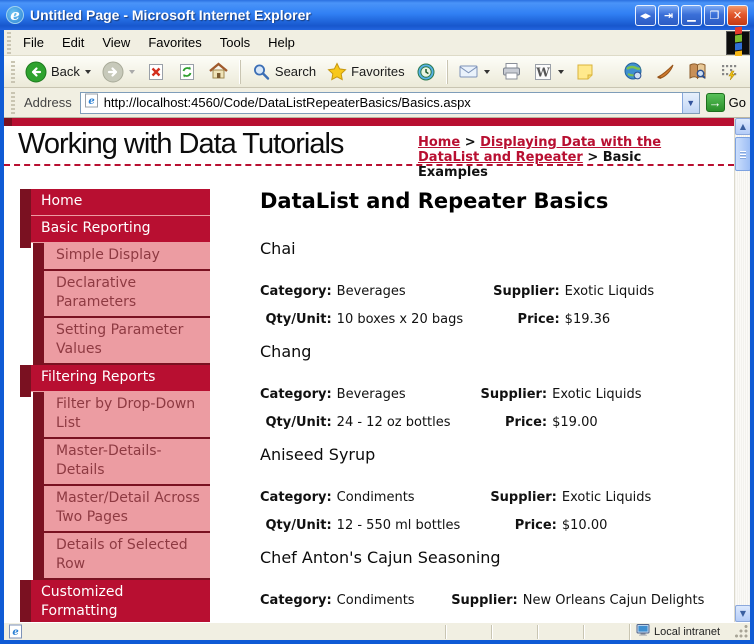  I want to click on maximize-button: ❐, so click(714, 15).